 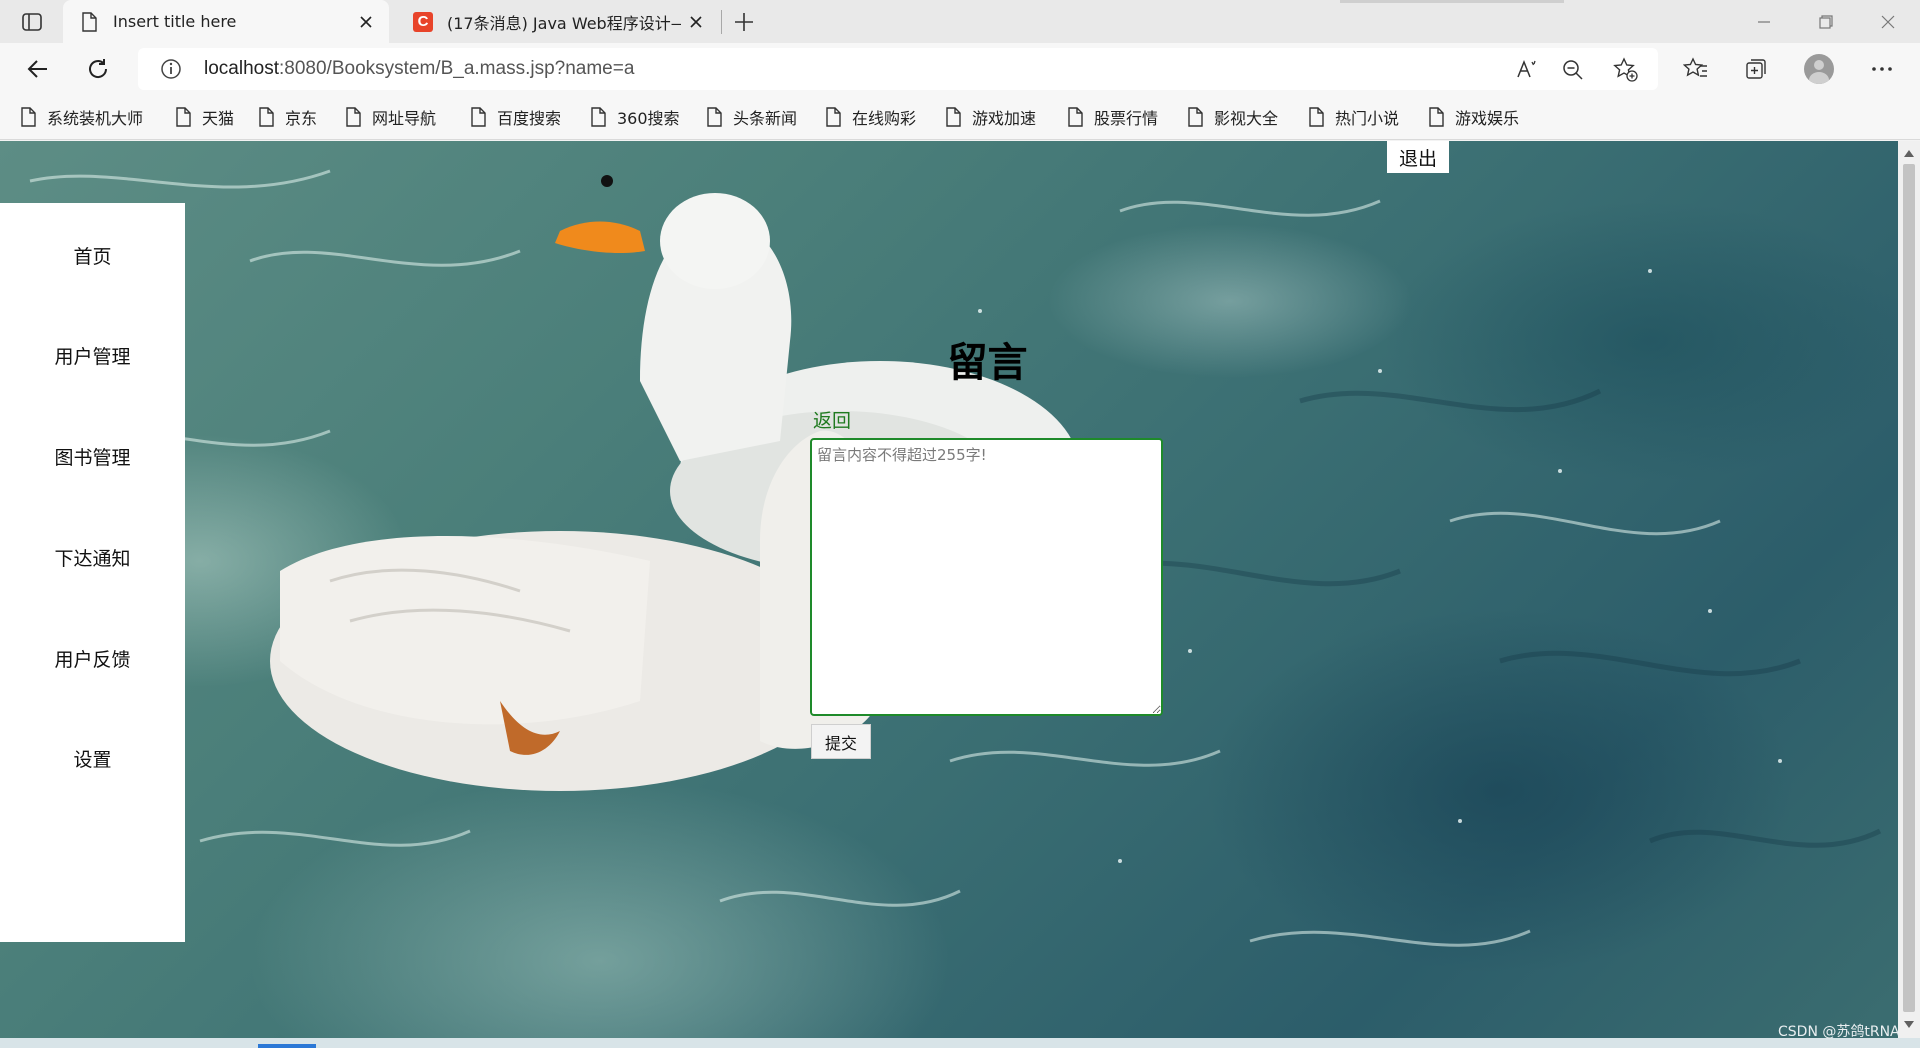 What do you see at coordinates (575, 610) in the screenshot?
I see `lower-duck` at bounding box center [575, 610].